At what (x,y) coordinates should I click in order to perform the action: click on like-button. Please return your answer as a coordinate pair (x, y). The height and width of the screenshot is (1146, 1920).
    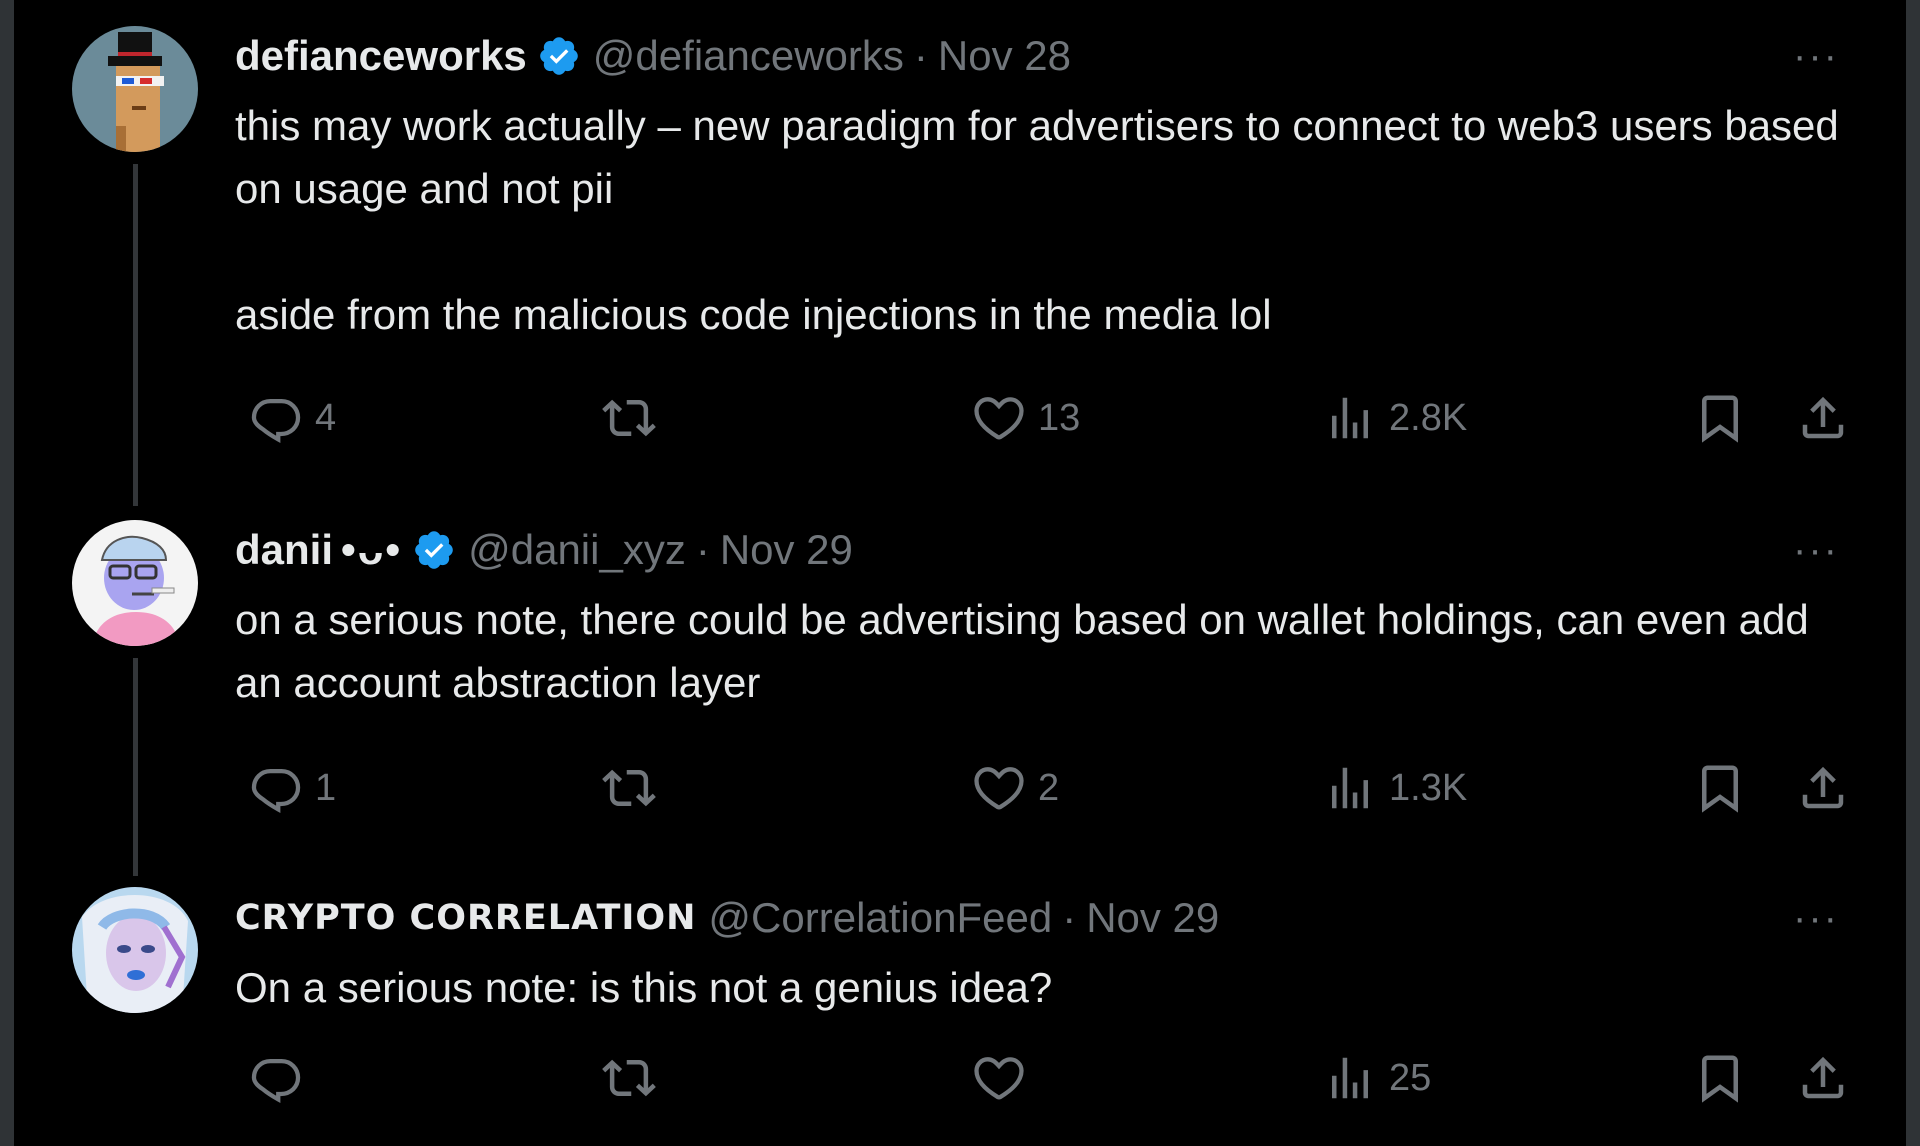
    Looking at the image, I should click on (1005, 1078).